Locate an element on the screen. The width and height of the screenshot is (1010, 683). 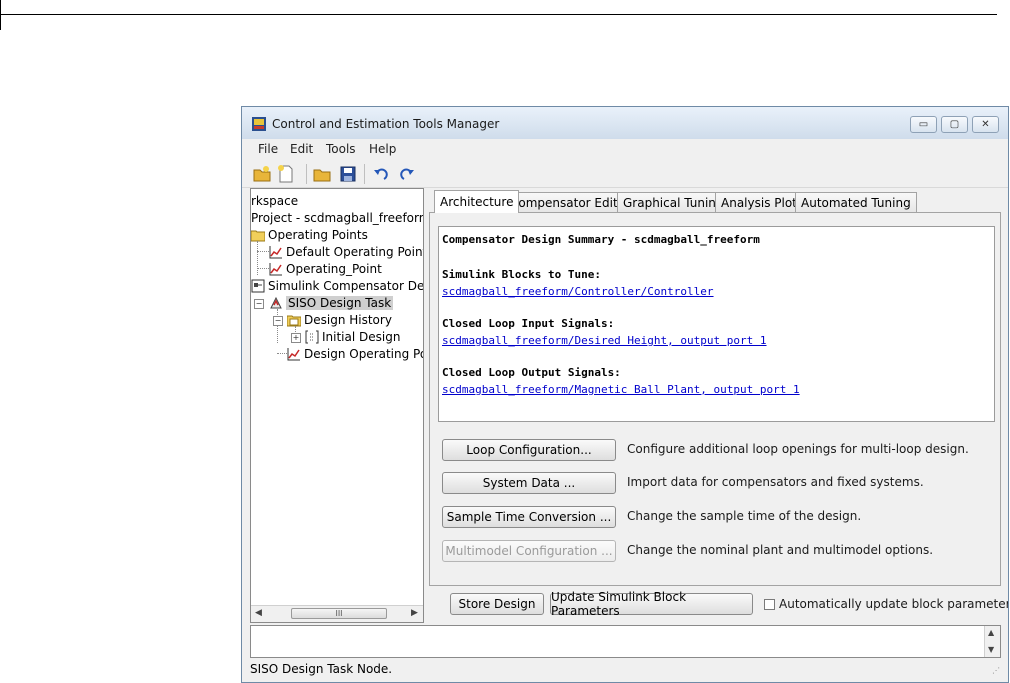
maximize-icon: ▢ is located at coordinates (954, 124).